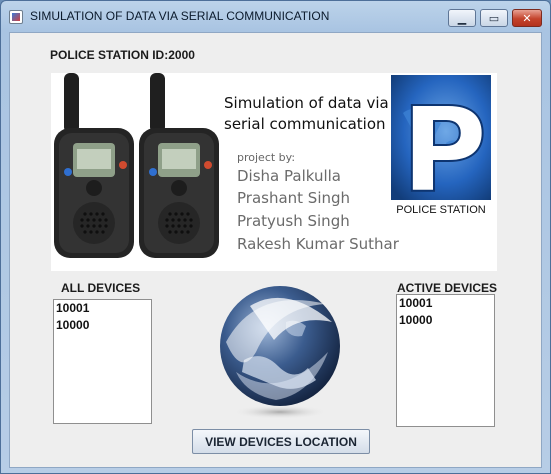  I want to click on minimize-icon: ▁, so click(462, 18).